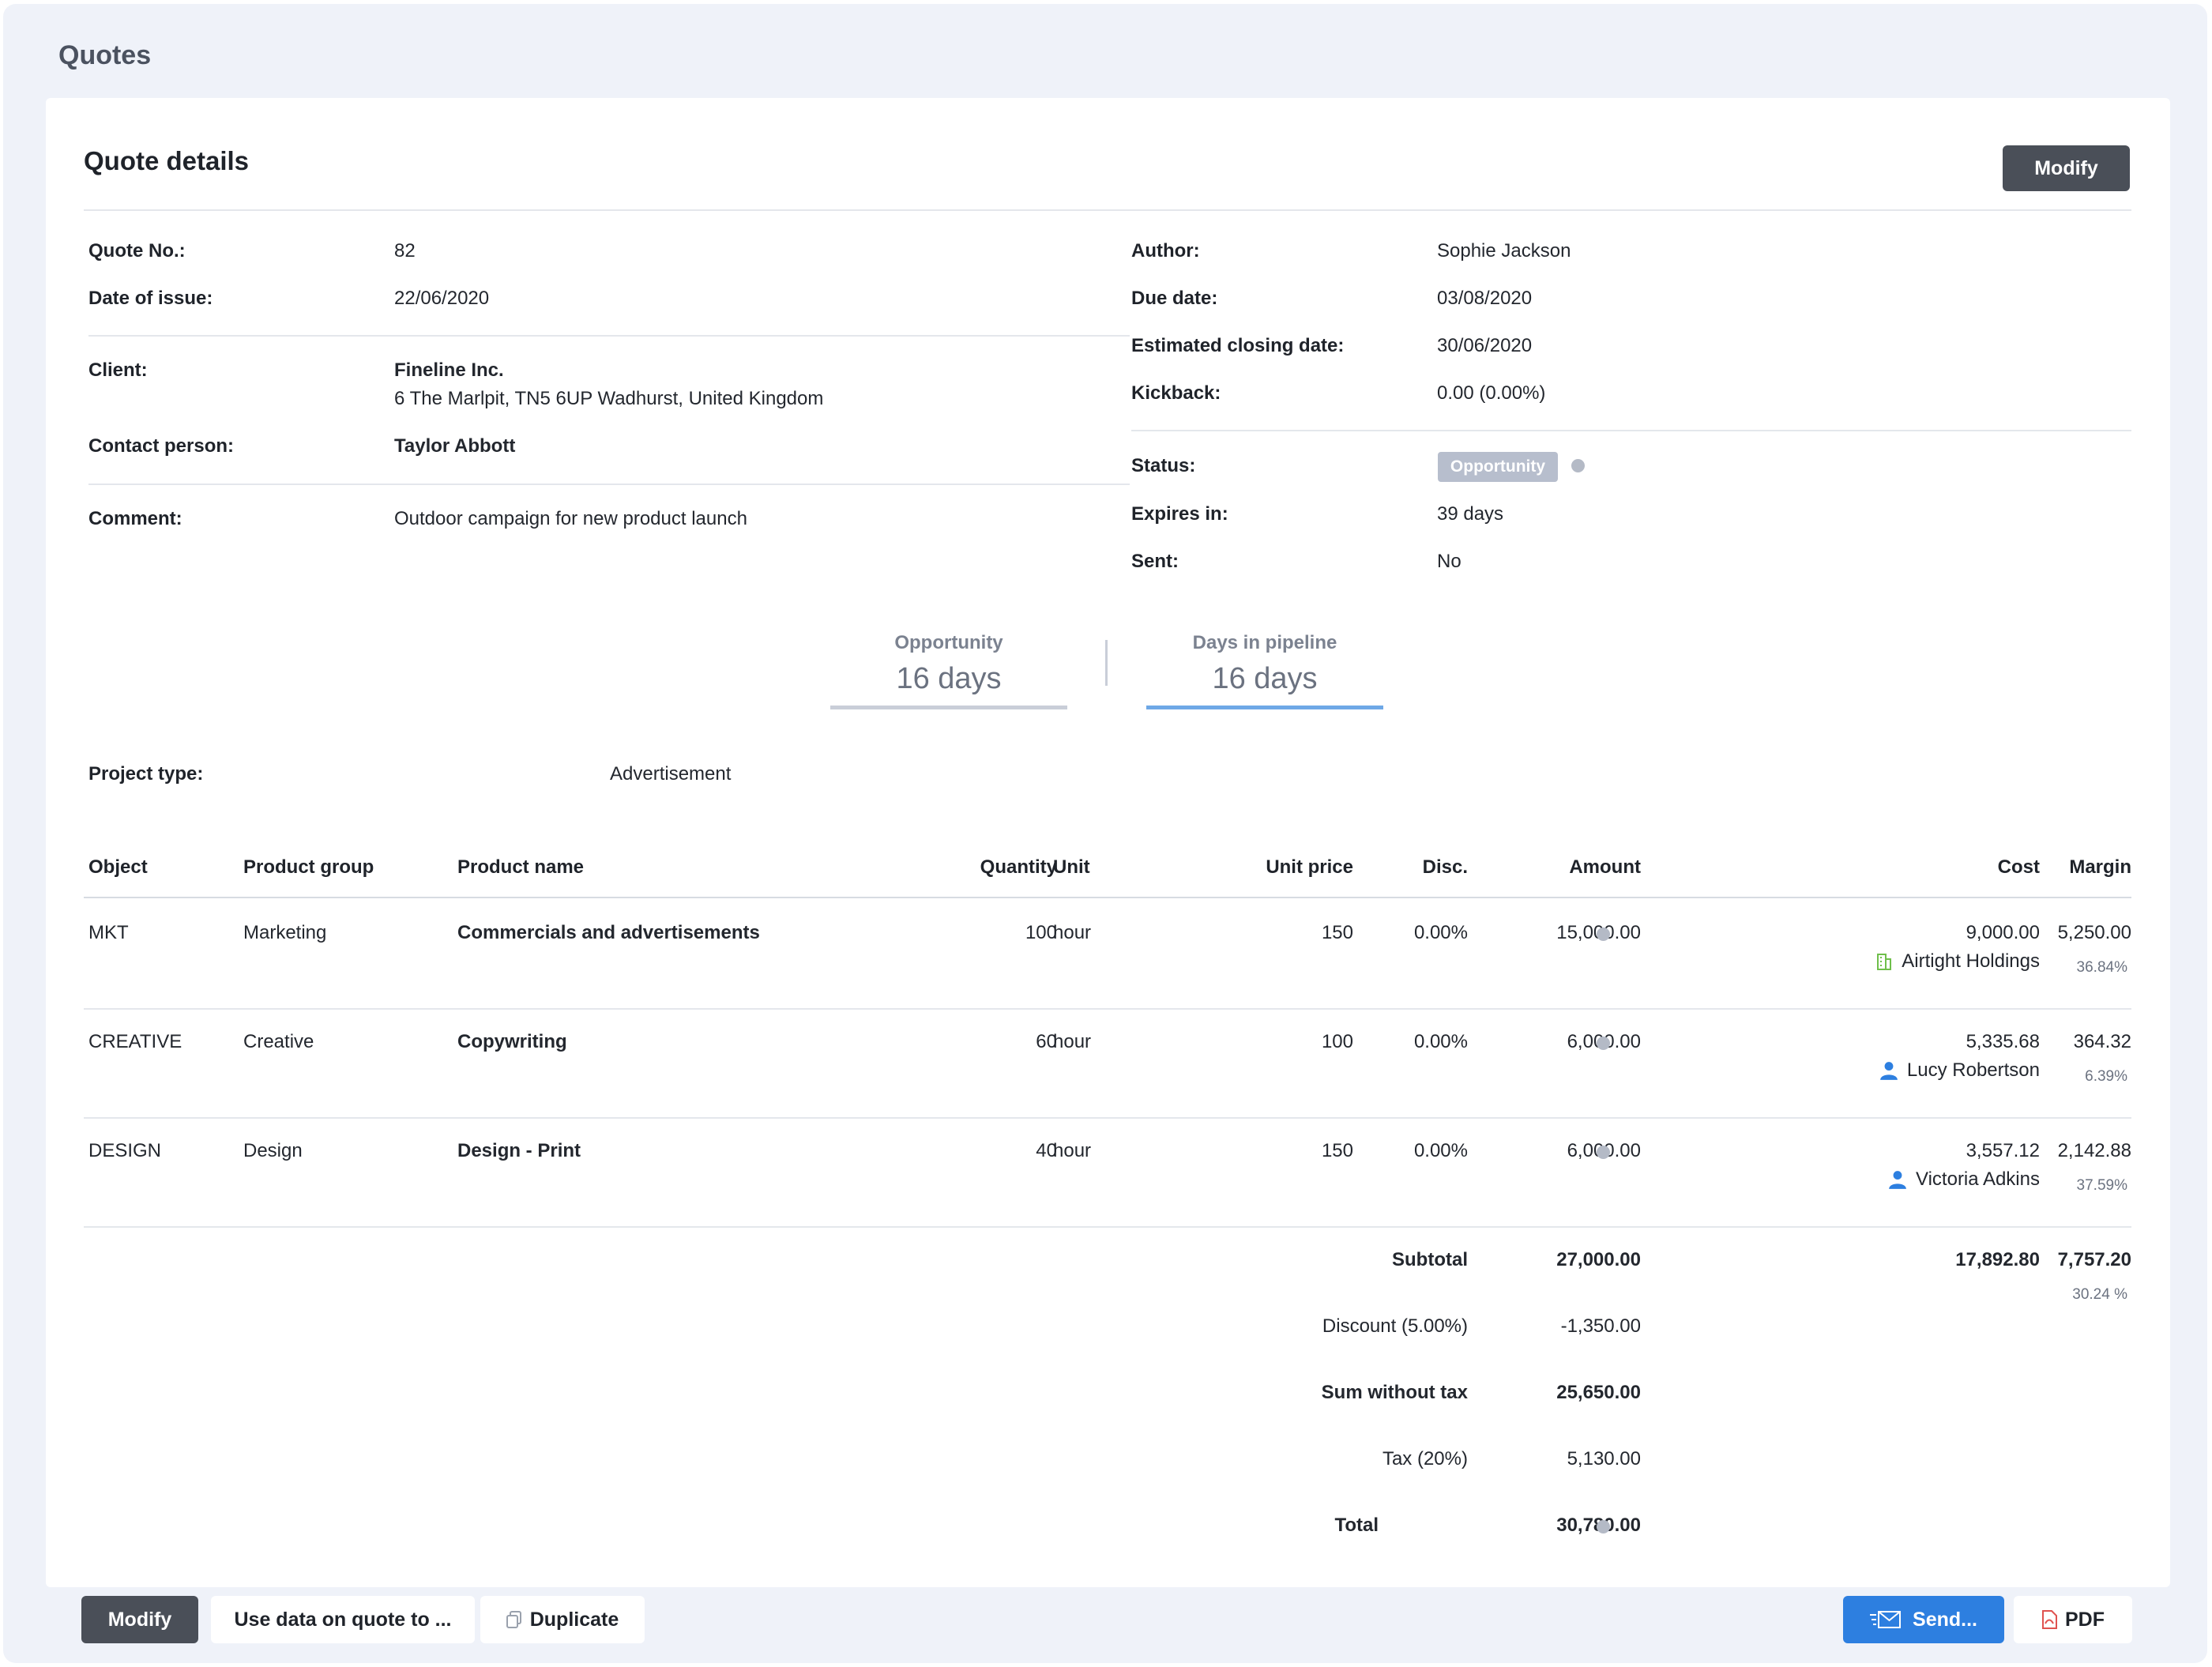 Image resolution: width=2212 pixels, height=1667 pixels. I want to click on tax-label: Tax (20%), so click(1425, 1458).